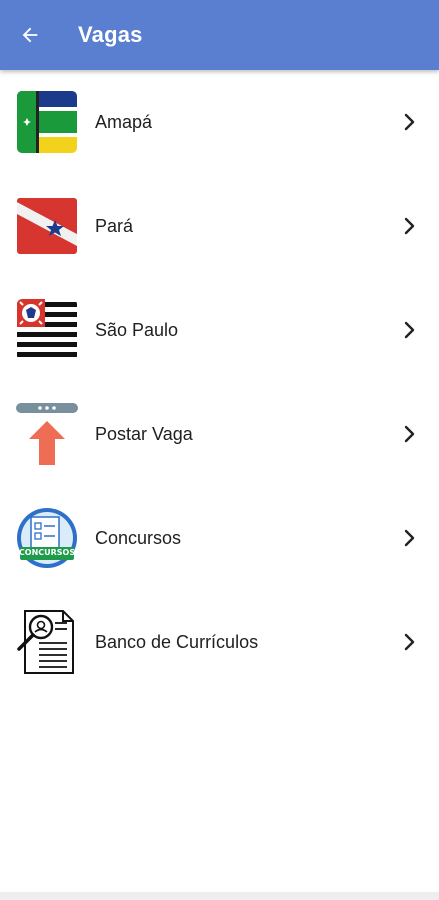  Describe the element at coordinates (144, 433) in the screenshot. I see `list-item-label: Postar Vaga` at that location.